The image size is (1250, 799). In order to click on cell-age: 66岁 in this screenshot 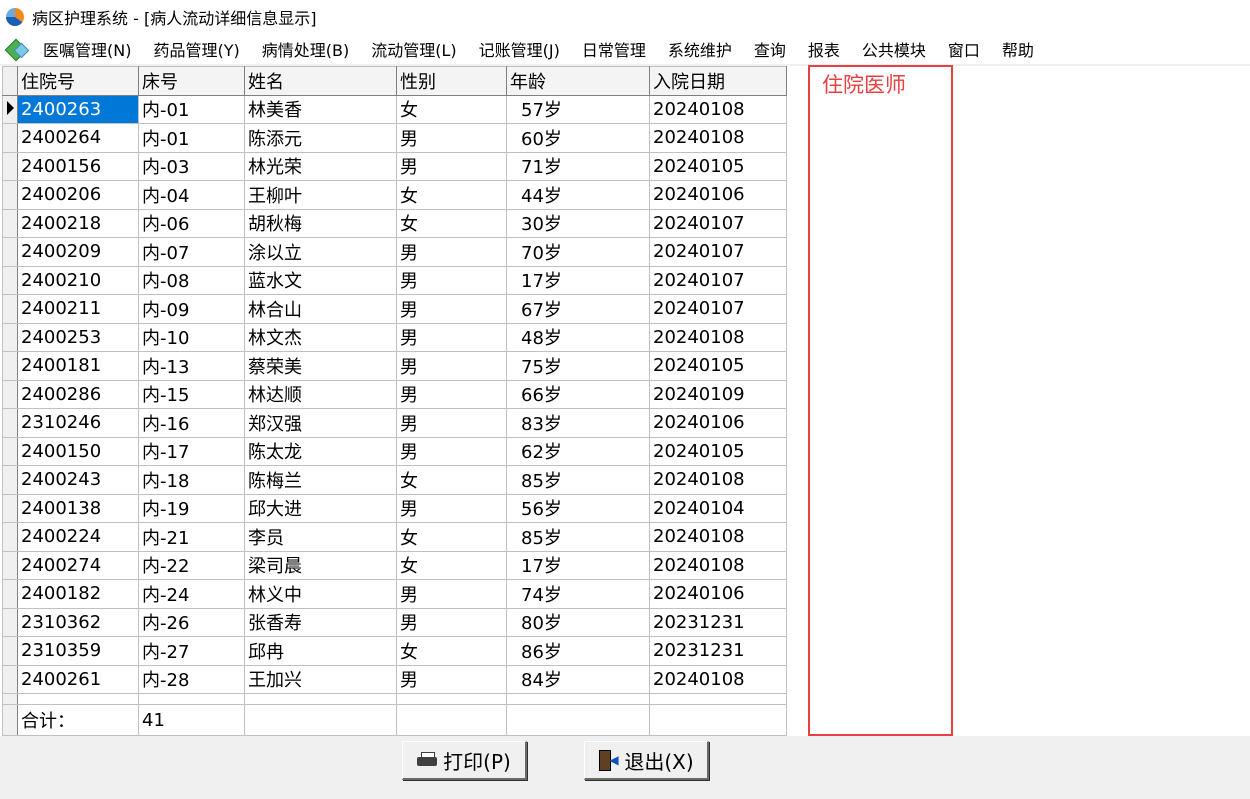, I will do `click(578, 394)`.